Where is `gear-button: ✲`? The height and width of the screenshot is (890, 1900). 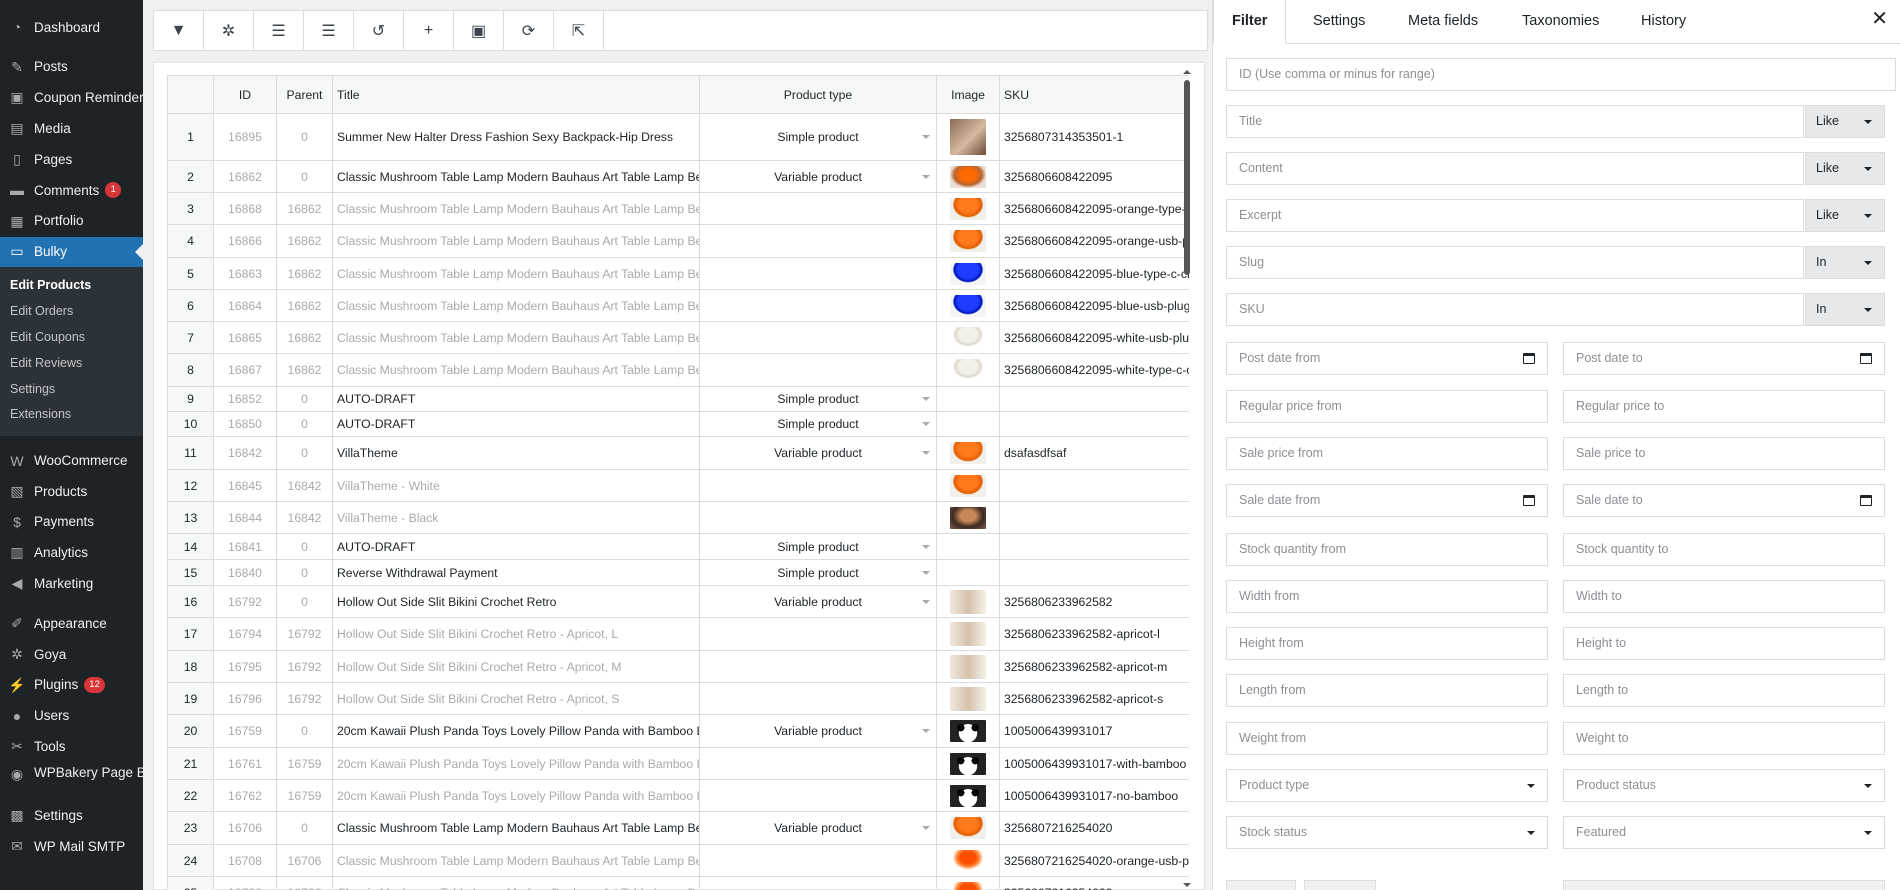
gear-button: ✲ is located at coordinates (229, 30).